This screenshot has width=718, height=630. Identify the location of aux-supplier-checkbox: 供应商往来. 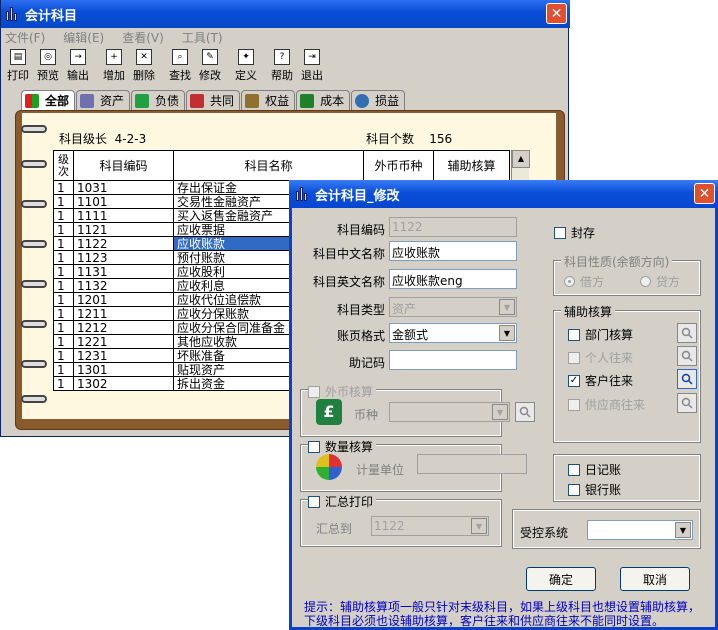
(606, 404).